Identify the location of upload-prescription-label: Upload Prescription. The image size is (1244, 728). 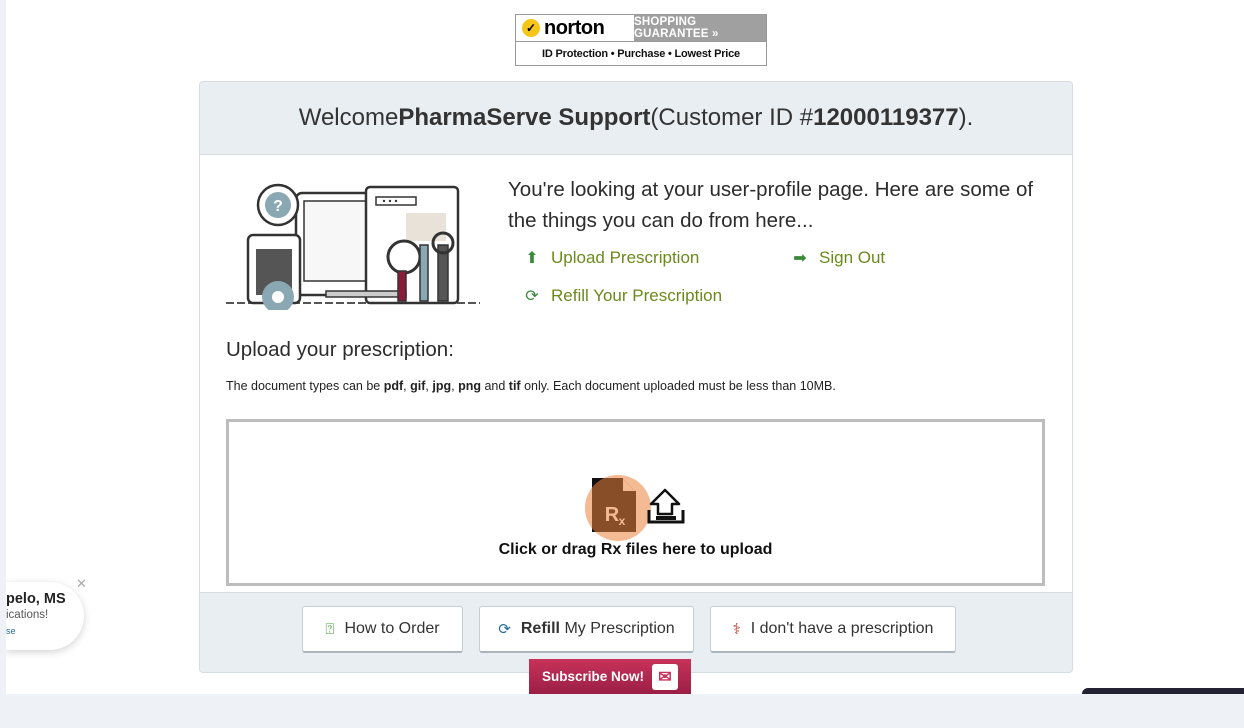
(625, 257).